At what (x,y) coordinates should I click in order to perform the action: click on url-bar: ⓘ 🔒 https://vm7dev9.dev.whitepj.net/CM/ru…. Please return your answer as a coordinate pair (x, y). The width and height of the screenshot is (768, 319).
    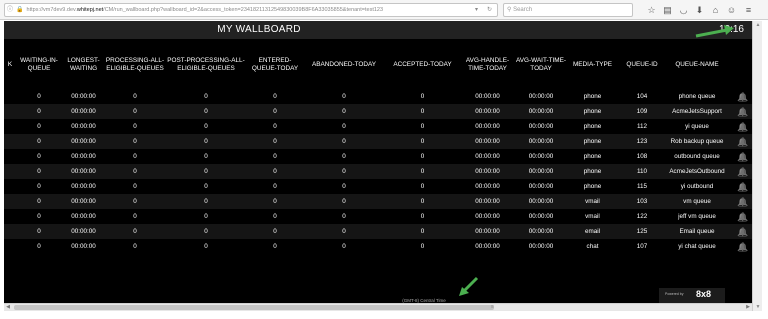
    Looking at the image, I should click on (251, 10).